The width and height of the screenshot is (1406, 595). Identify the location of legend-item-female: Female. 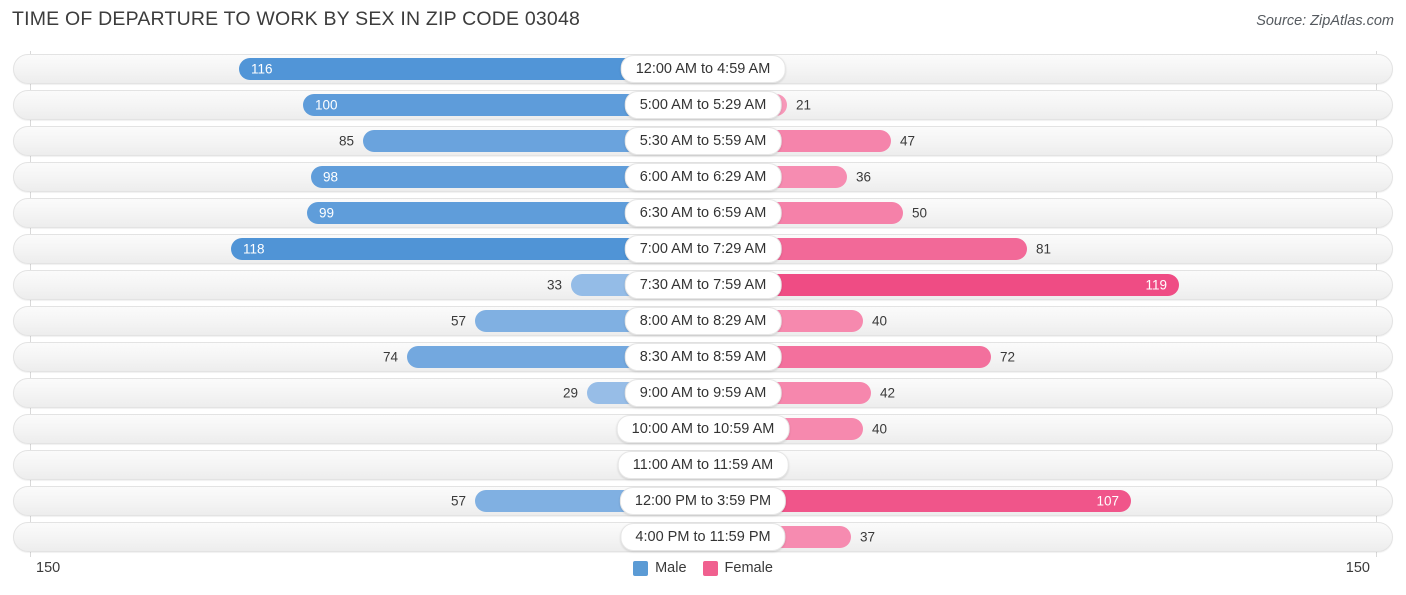
(737, 568).